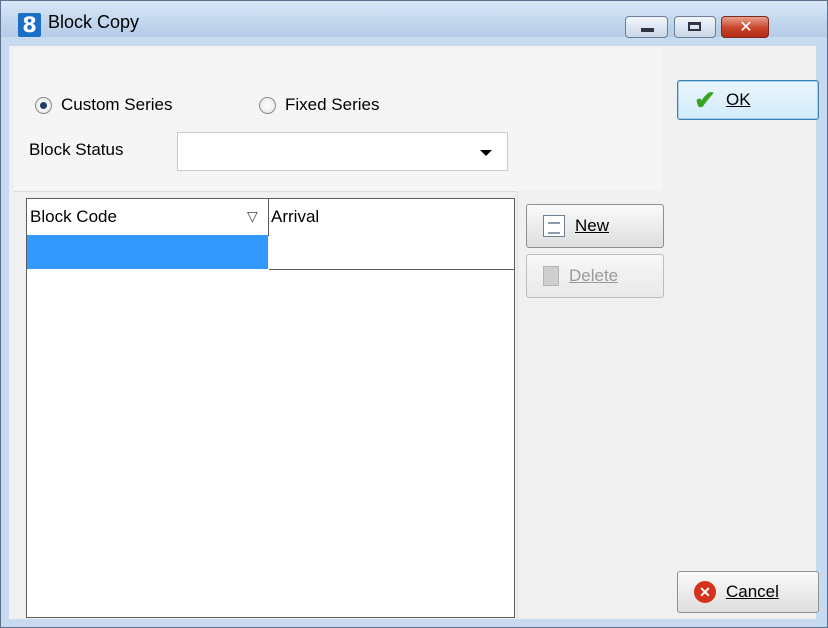 The width and height of the screenshot is (828, 628). I want to click on cancel-button: ✕ Cancel, so click(748, 592).